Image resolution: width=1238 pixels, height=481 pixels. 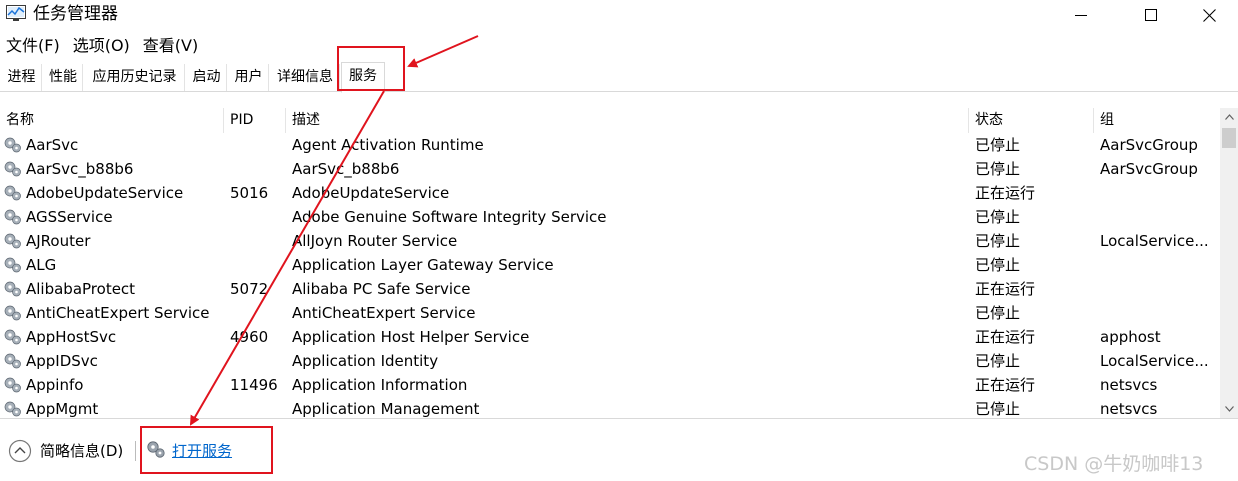 What do you see at coordinates (381, 289) in the screenshot?
I see `service-description: Alibaba PC Safe Service` at bounding box center [381, 289].